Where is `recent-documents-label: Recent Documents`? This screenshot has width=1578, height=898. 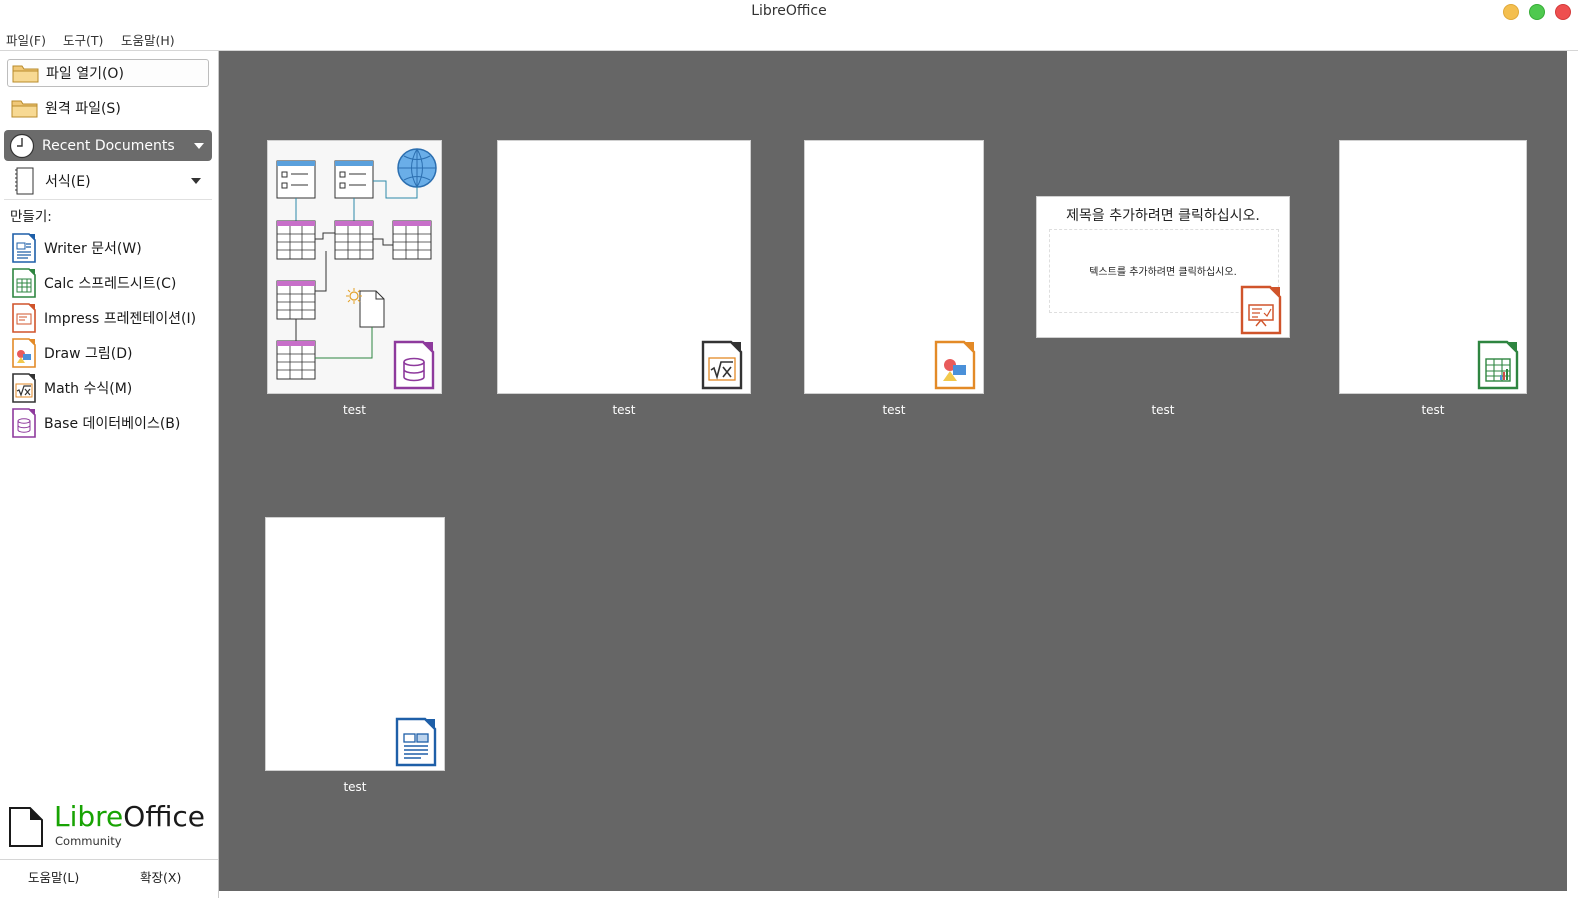 recent-documents-label: Recent Documents is located at coordinates (108, 145).